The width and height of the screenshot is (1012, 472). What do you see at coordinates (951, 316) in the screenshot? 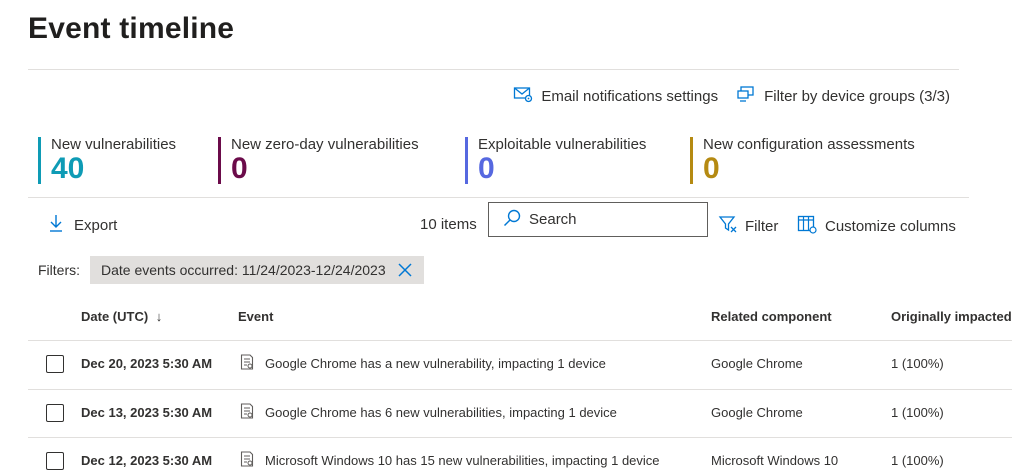
I see `column-header-originally-impacted: Originally impacted` at bounding box center [951, 316].